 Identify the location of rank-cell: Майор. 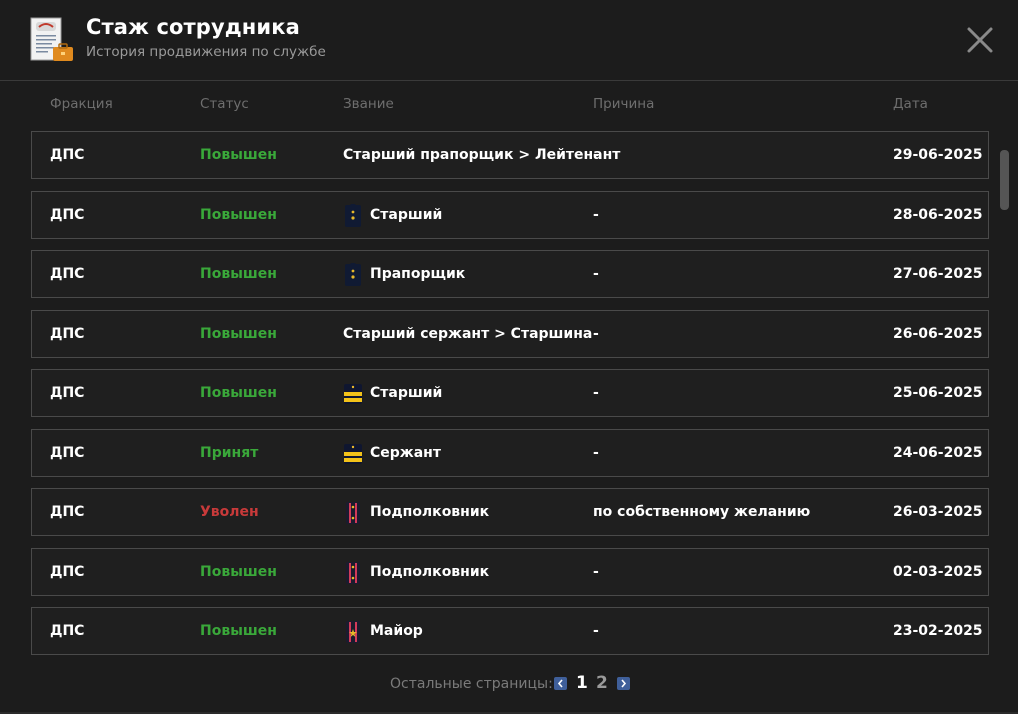
(396, 631).